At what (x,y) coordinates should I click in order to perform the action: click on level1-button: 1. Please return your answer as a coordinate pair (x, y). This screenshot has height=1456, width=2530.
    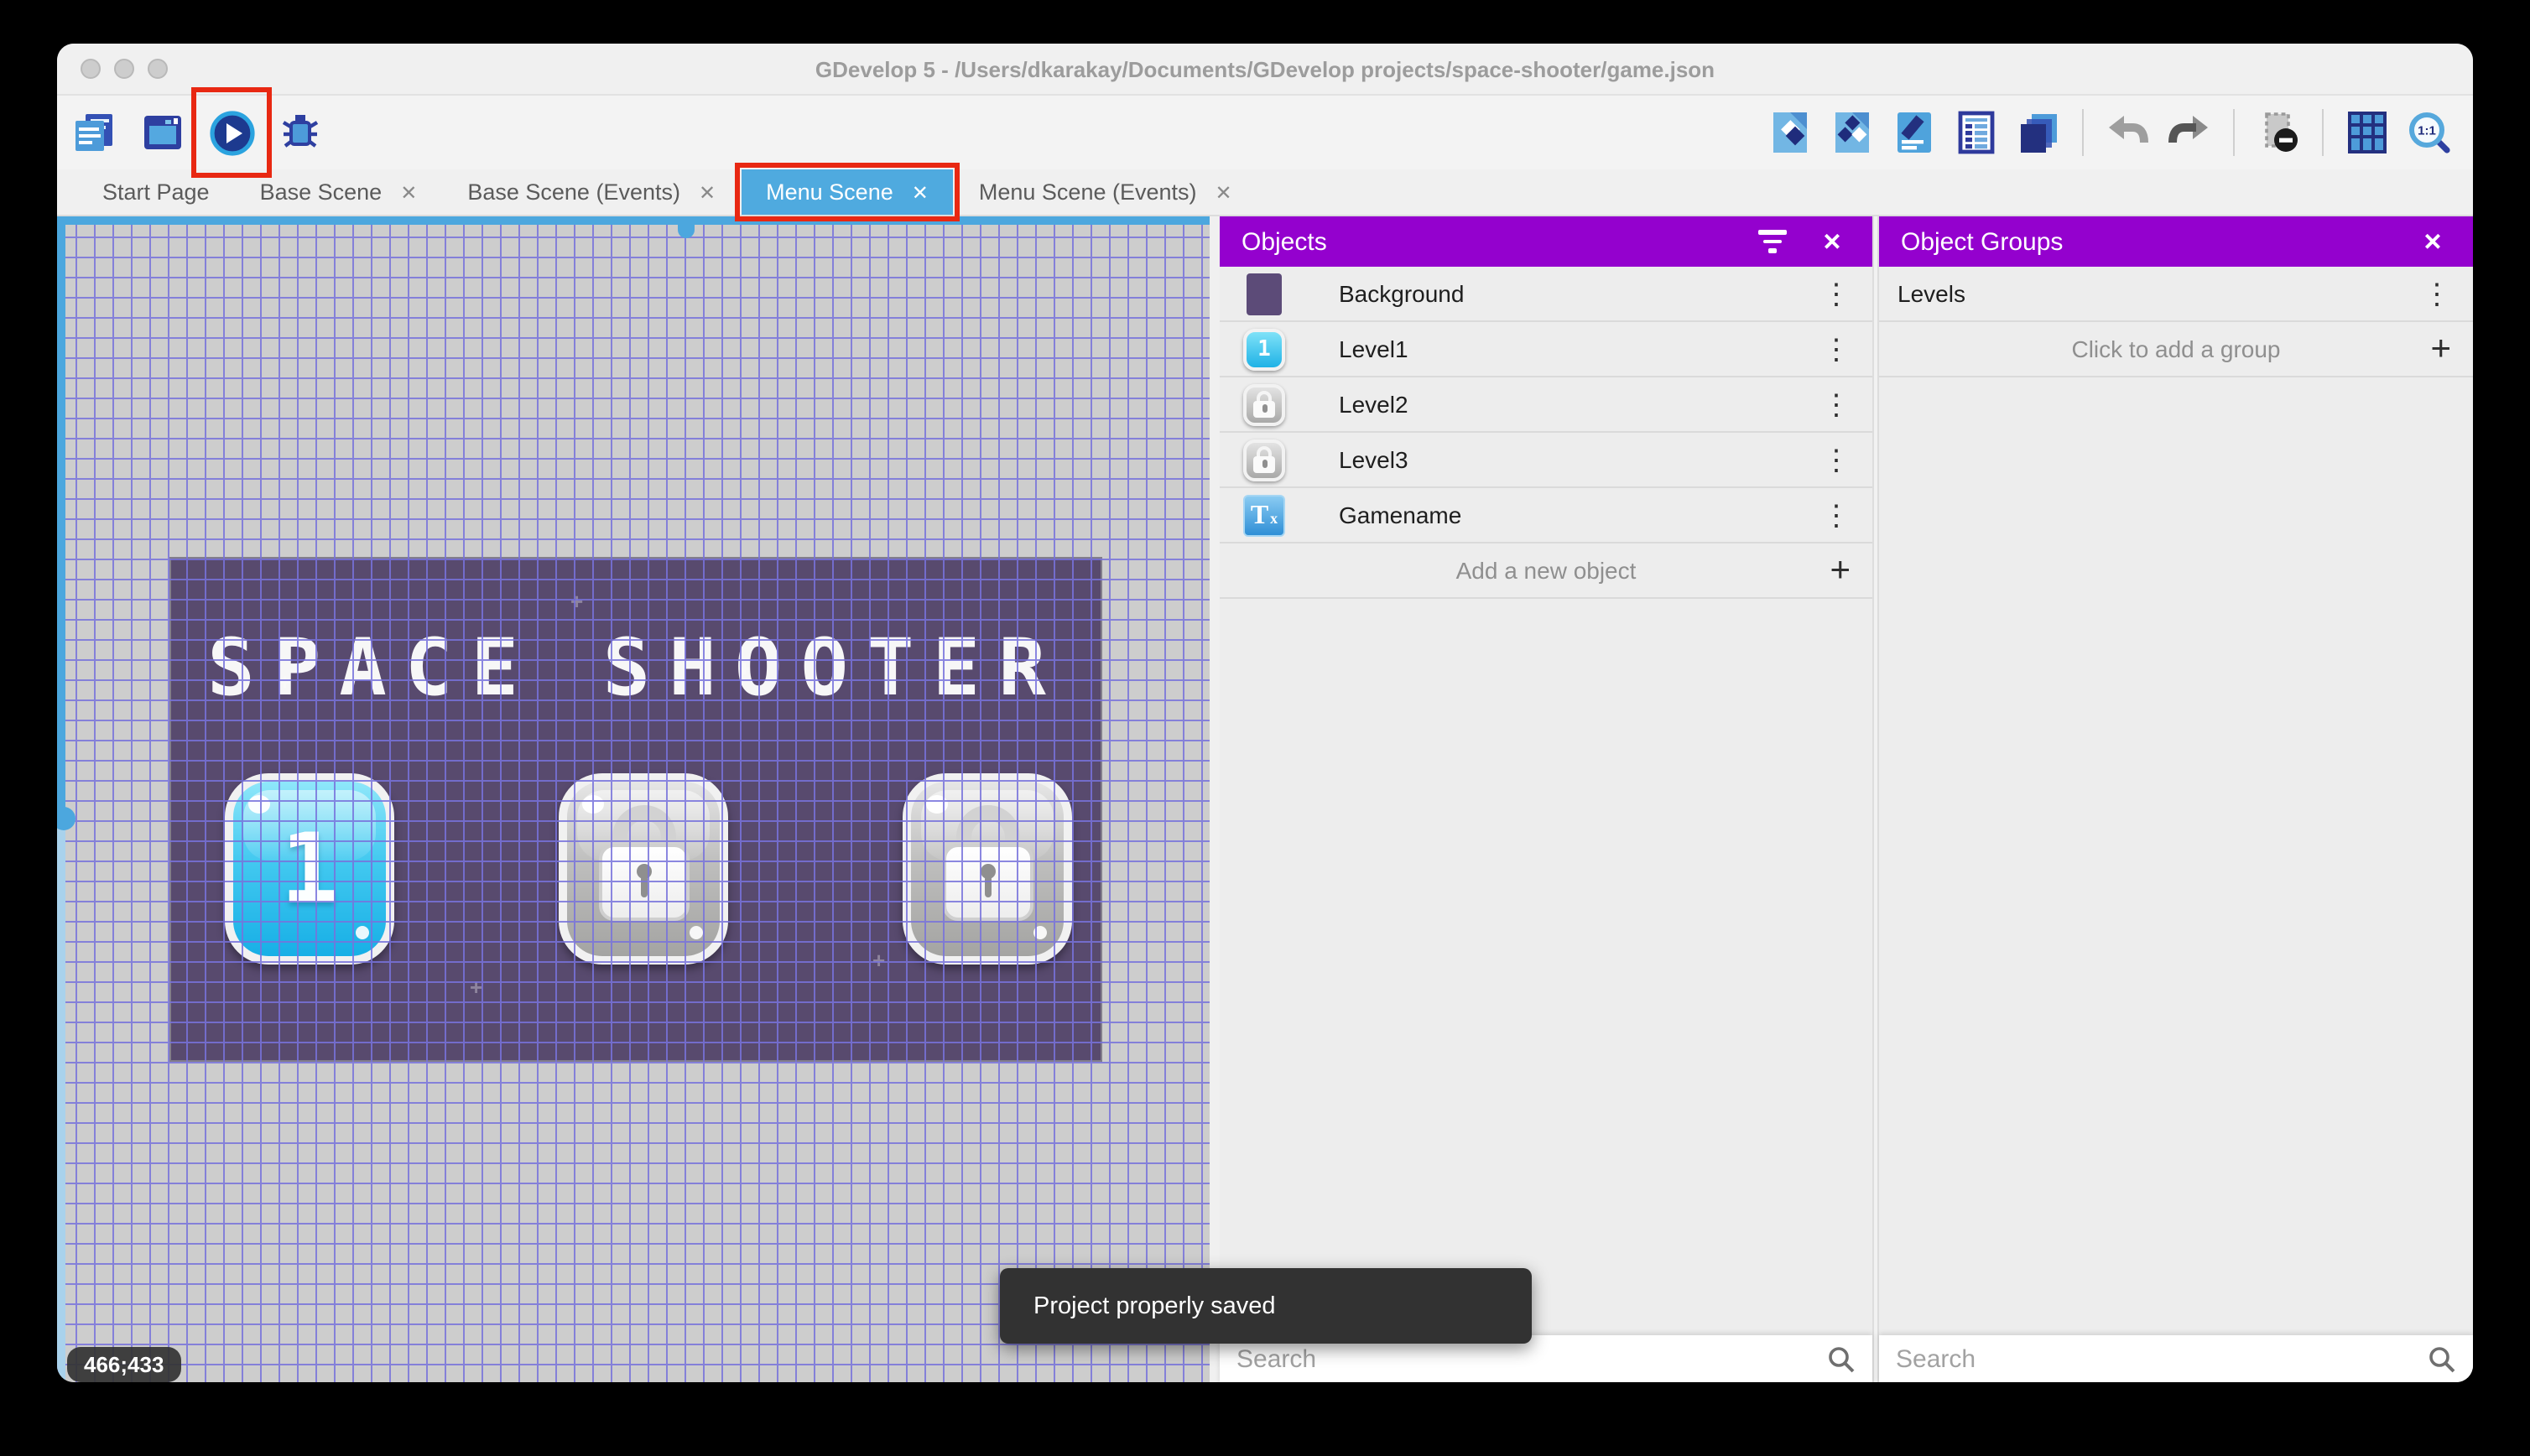
    Looking at the image, I should click on (309, 869).